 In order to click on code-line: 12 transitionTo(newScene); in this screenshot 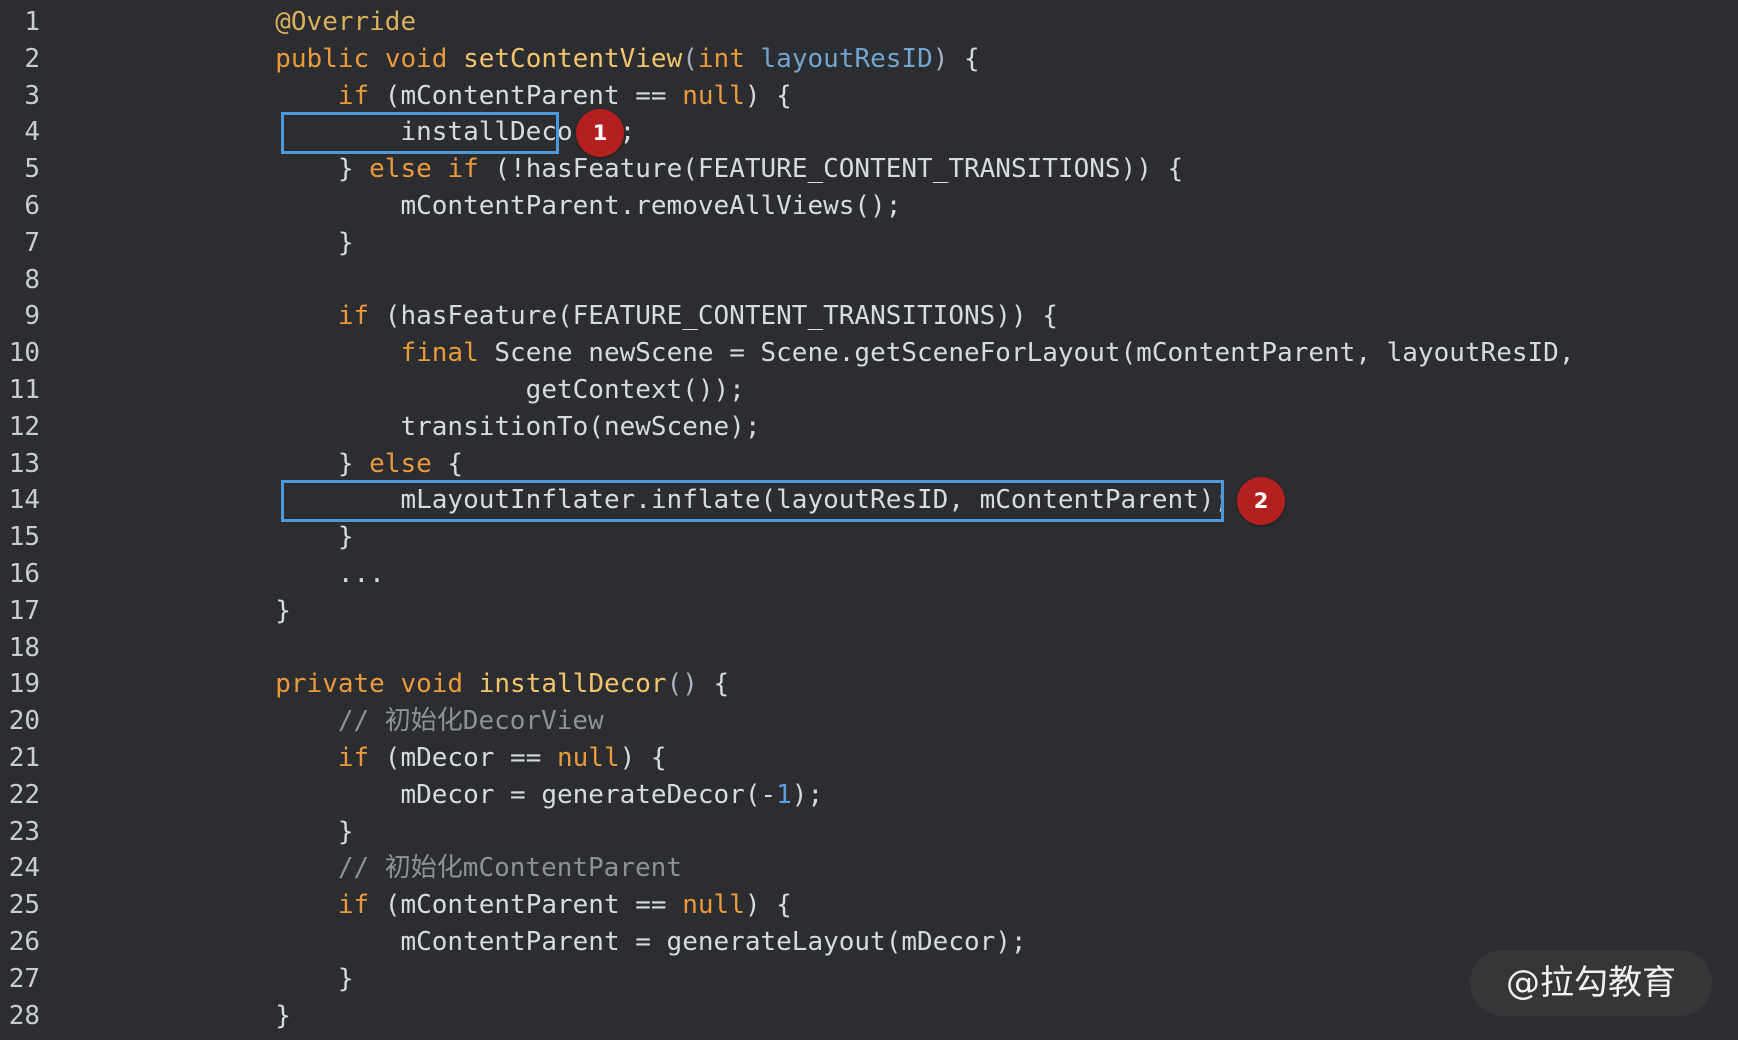, I will do `click(869, 427)`.